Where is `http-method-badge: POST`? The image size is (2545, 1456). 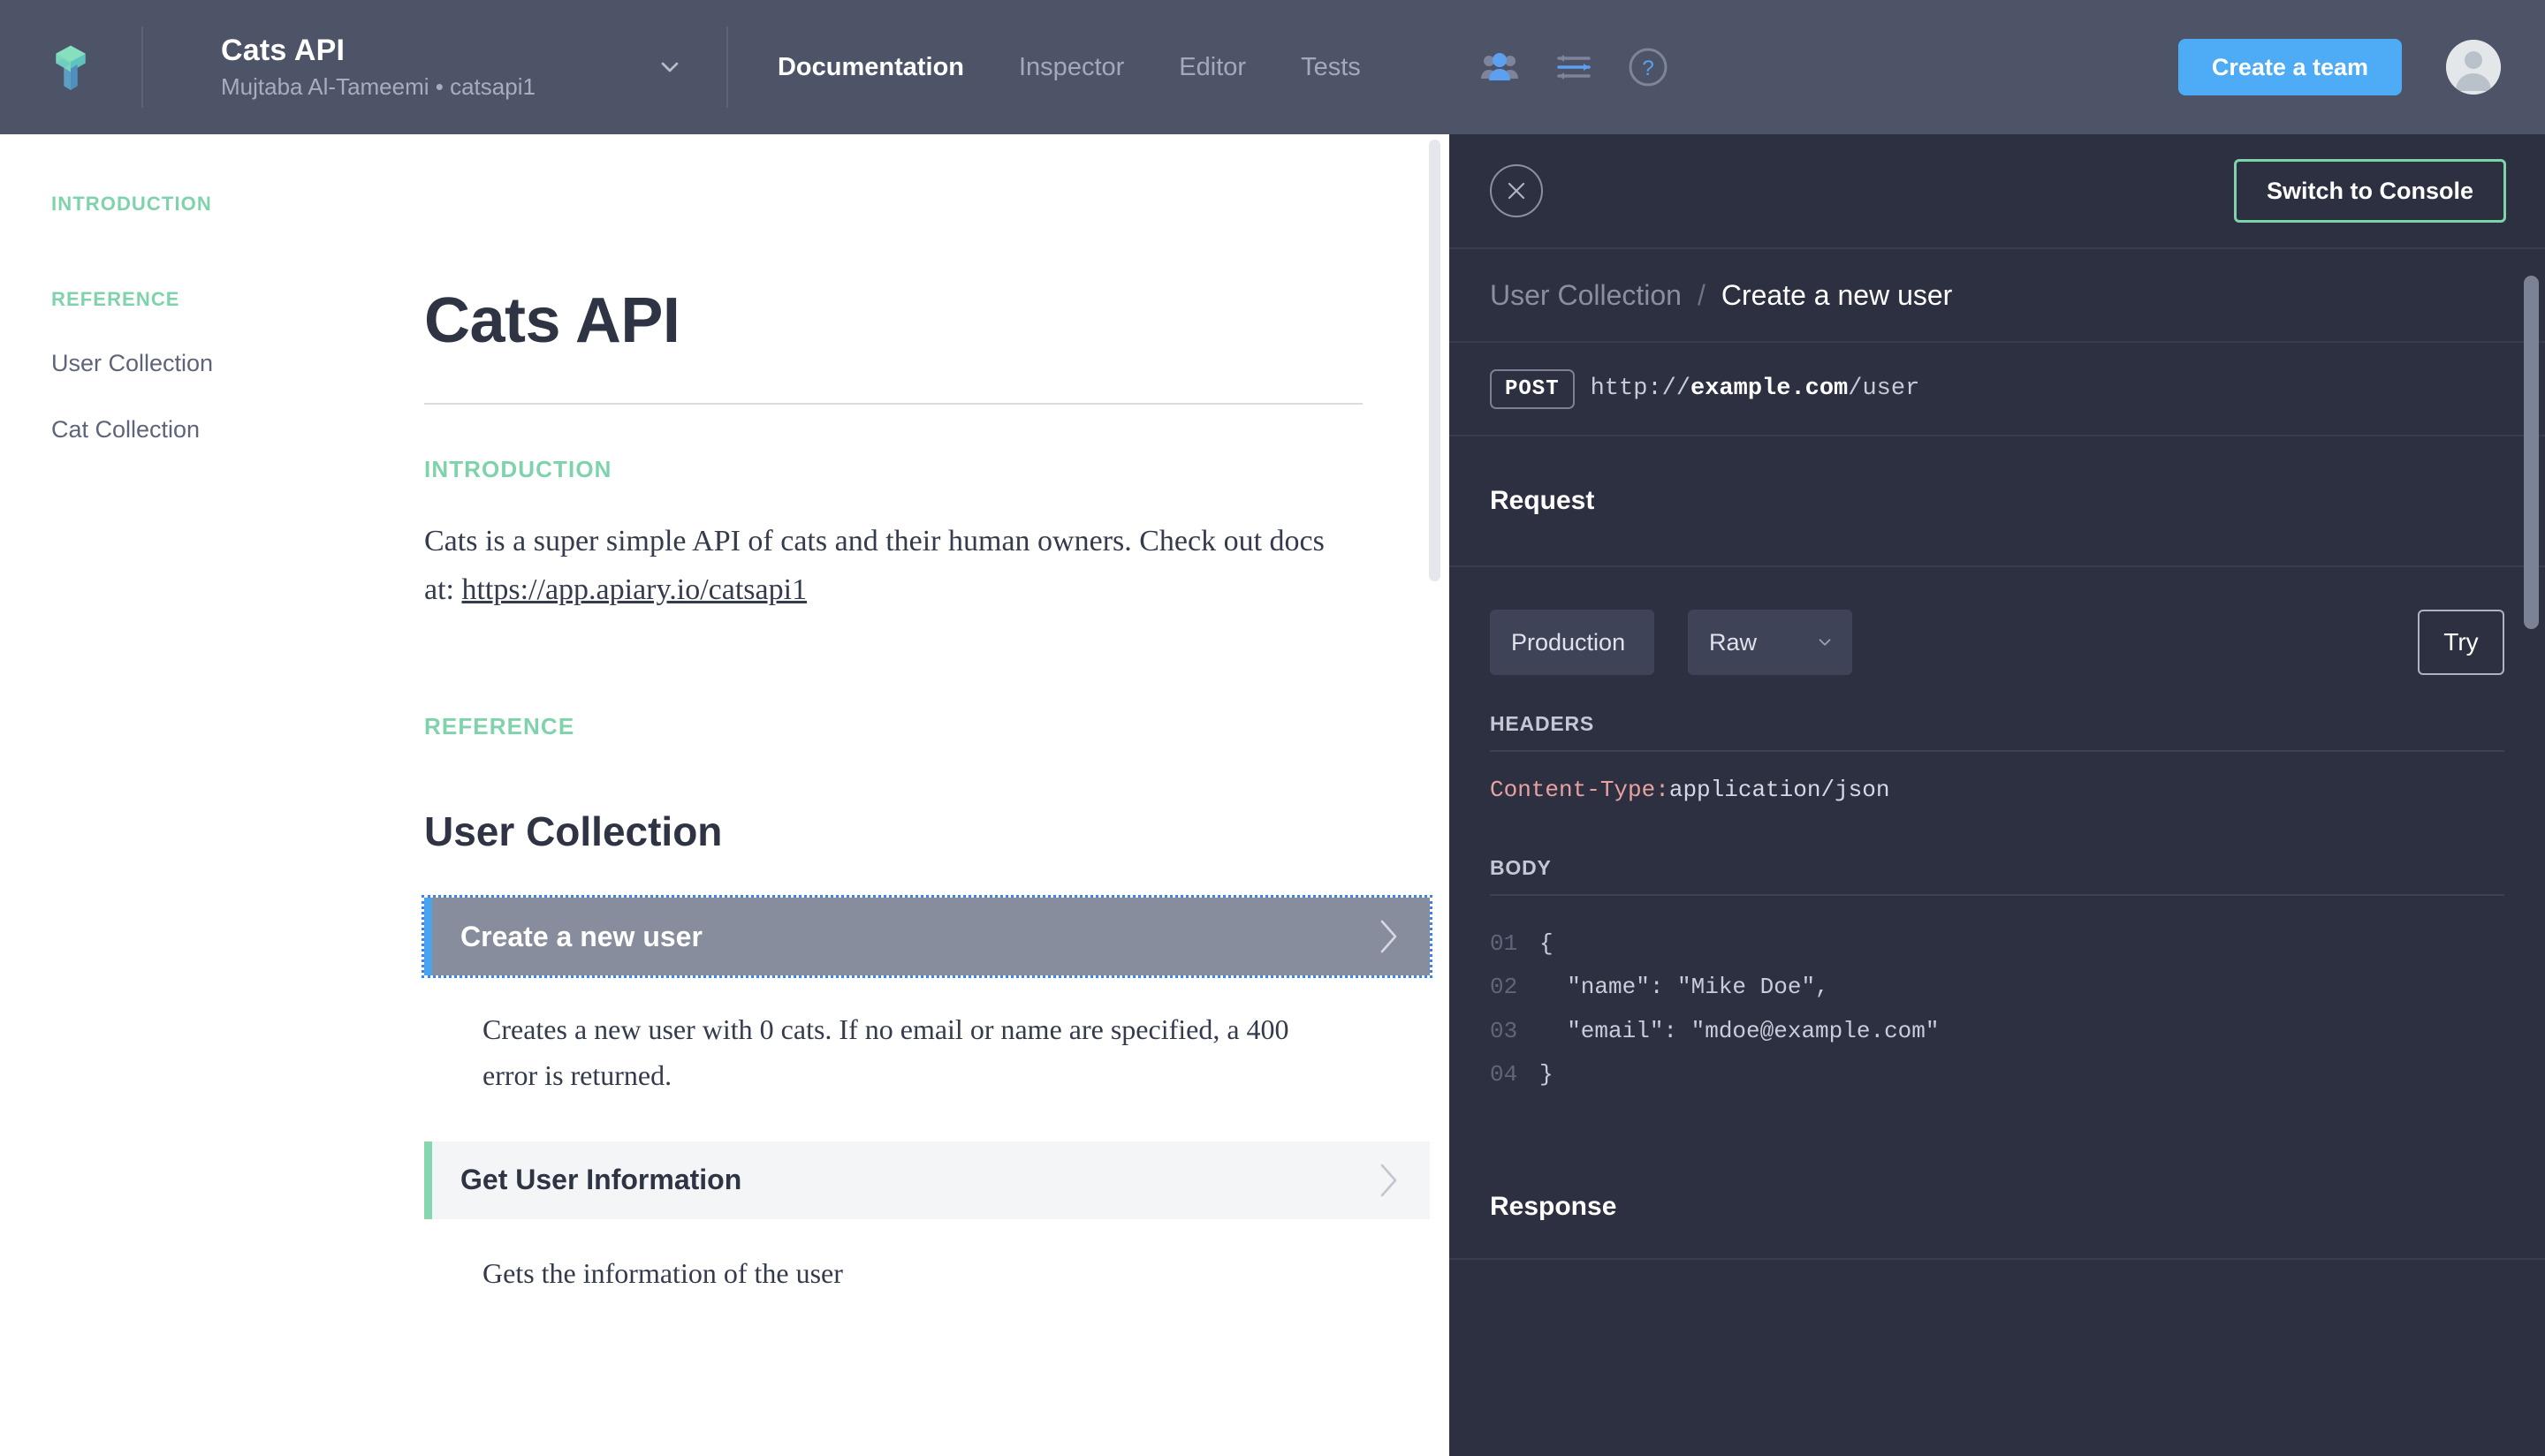 http-method-badge: POST is located at coordinates (1532, 388).